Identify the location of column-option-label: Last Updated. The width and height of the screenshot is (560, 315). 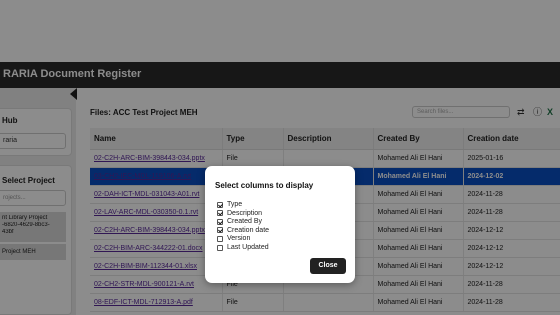
(248, 247).